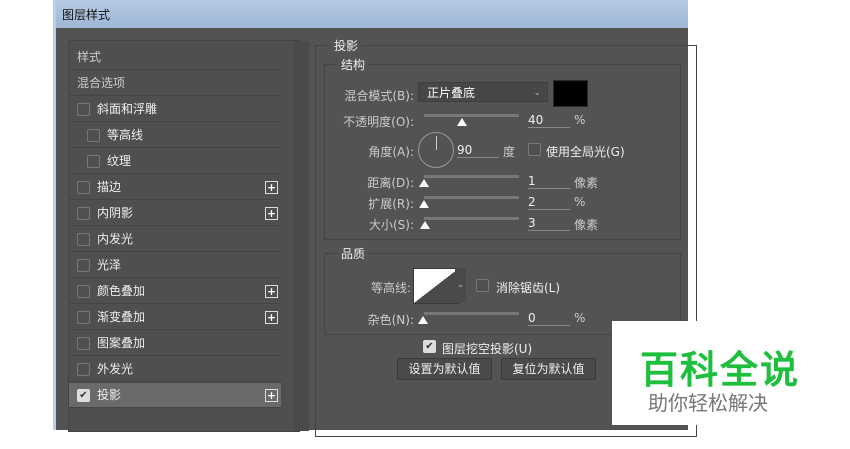 The height and width of the screenshot is (449, 850). I want to click on contour-preview, so click(436, 286).